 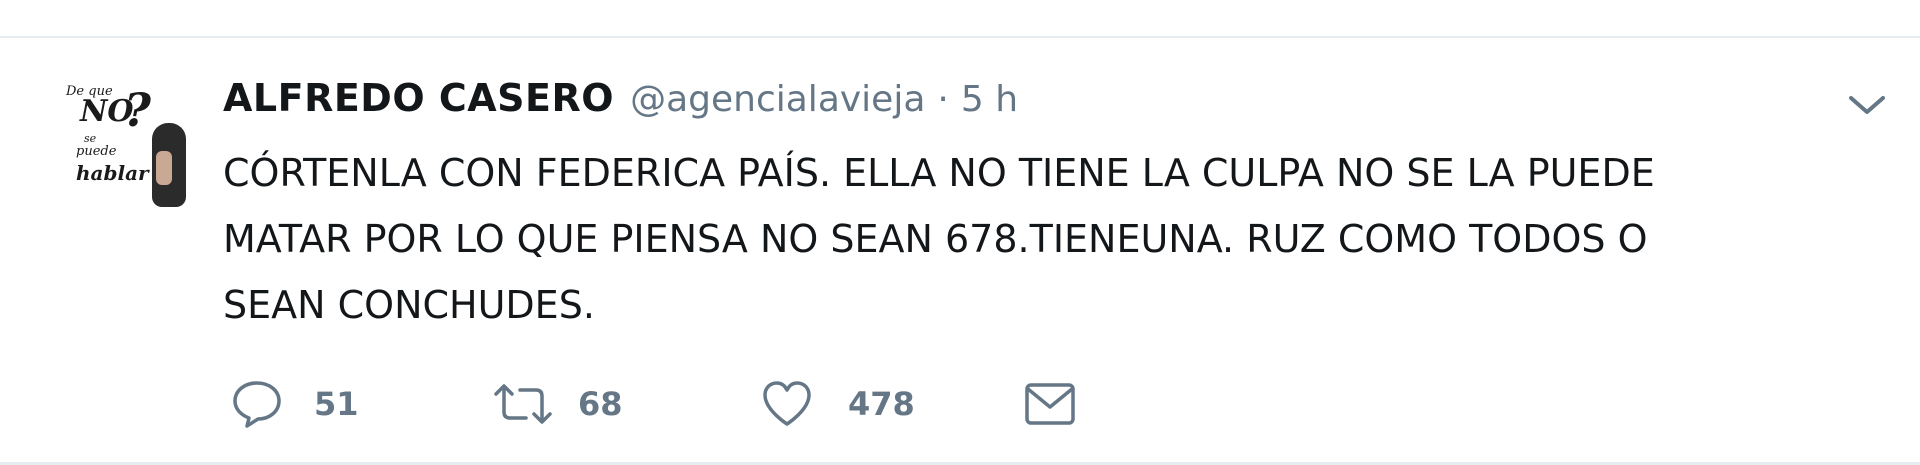 I want to click on avatar-portrait, so click(x=169, y=165).